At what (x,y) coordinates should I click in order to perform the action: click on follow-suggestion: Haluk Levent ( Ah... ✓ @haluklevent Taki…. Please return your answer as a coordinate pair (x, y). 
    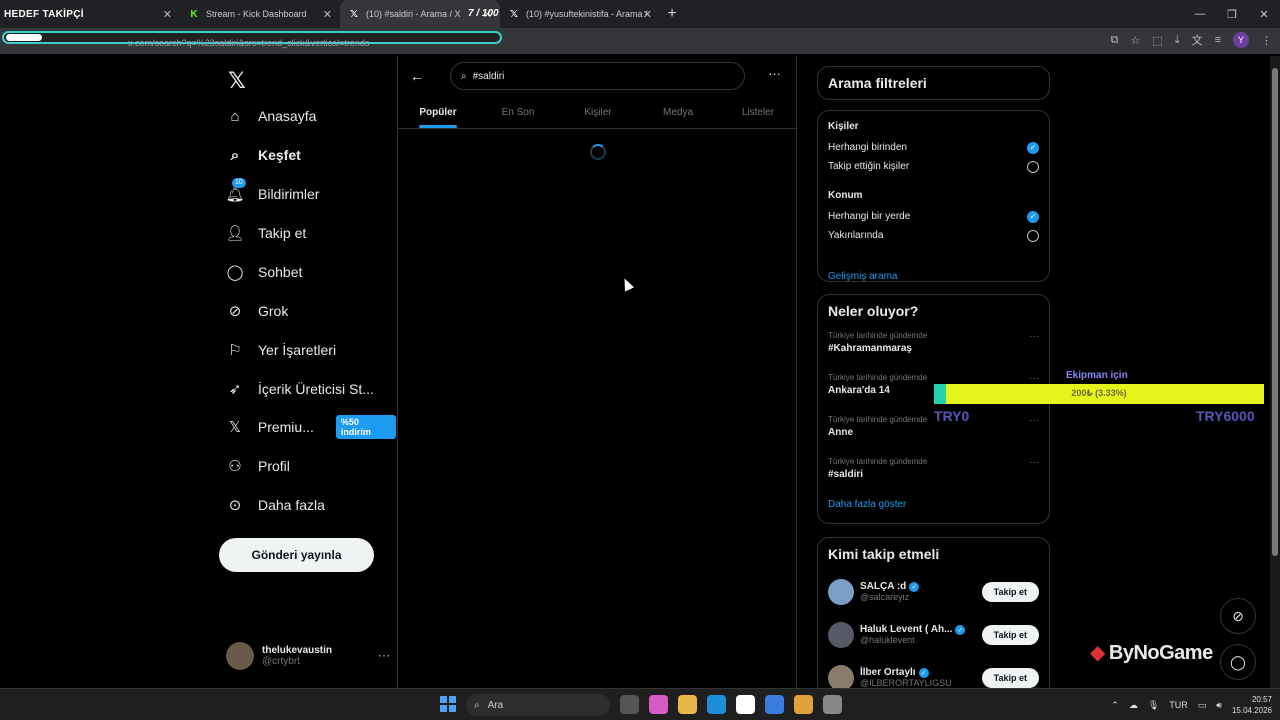
    Looking at the image, I should click on (933, 634).